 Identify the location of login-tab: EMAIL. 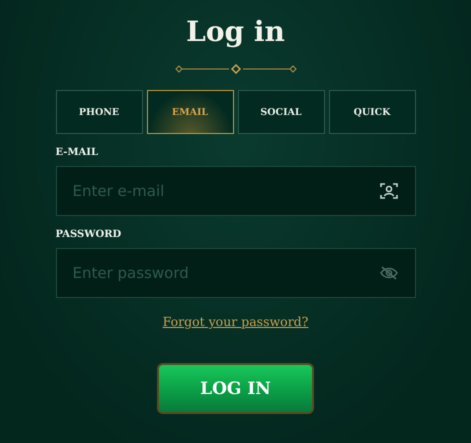
(190, 112).